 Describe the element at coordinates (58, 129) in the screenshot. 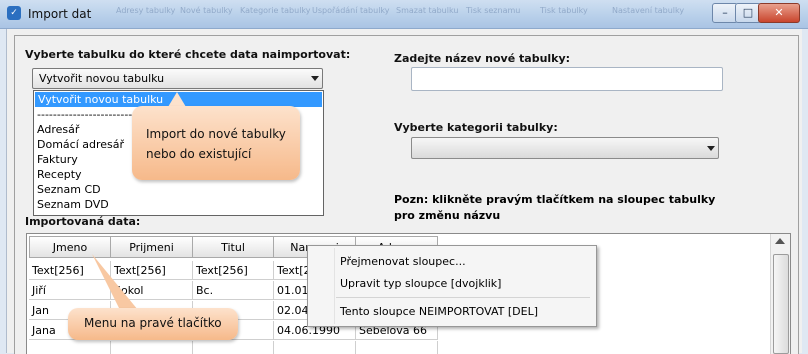

I see `list-item: Adresář` at that location.